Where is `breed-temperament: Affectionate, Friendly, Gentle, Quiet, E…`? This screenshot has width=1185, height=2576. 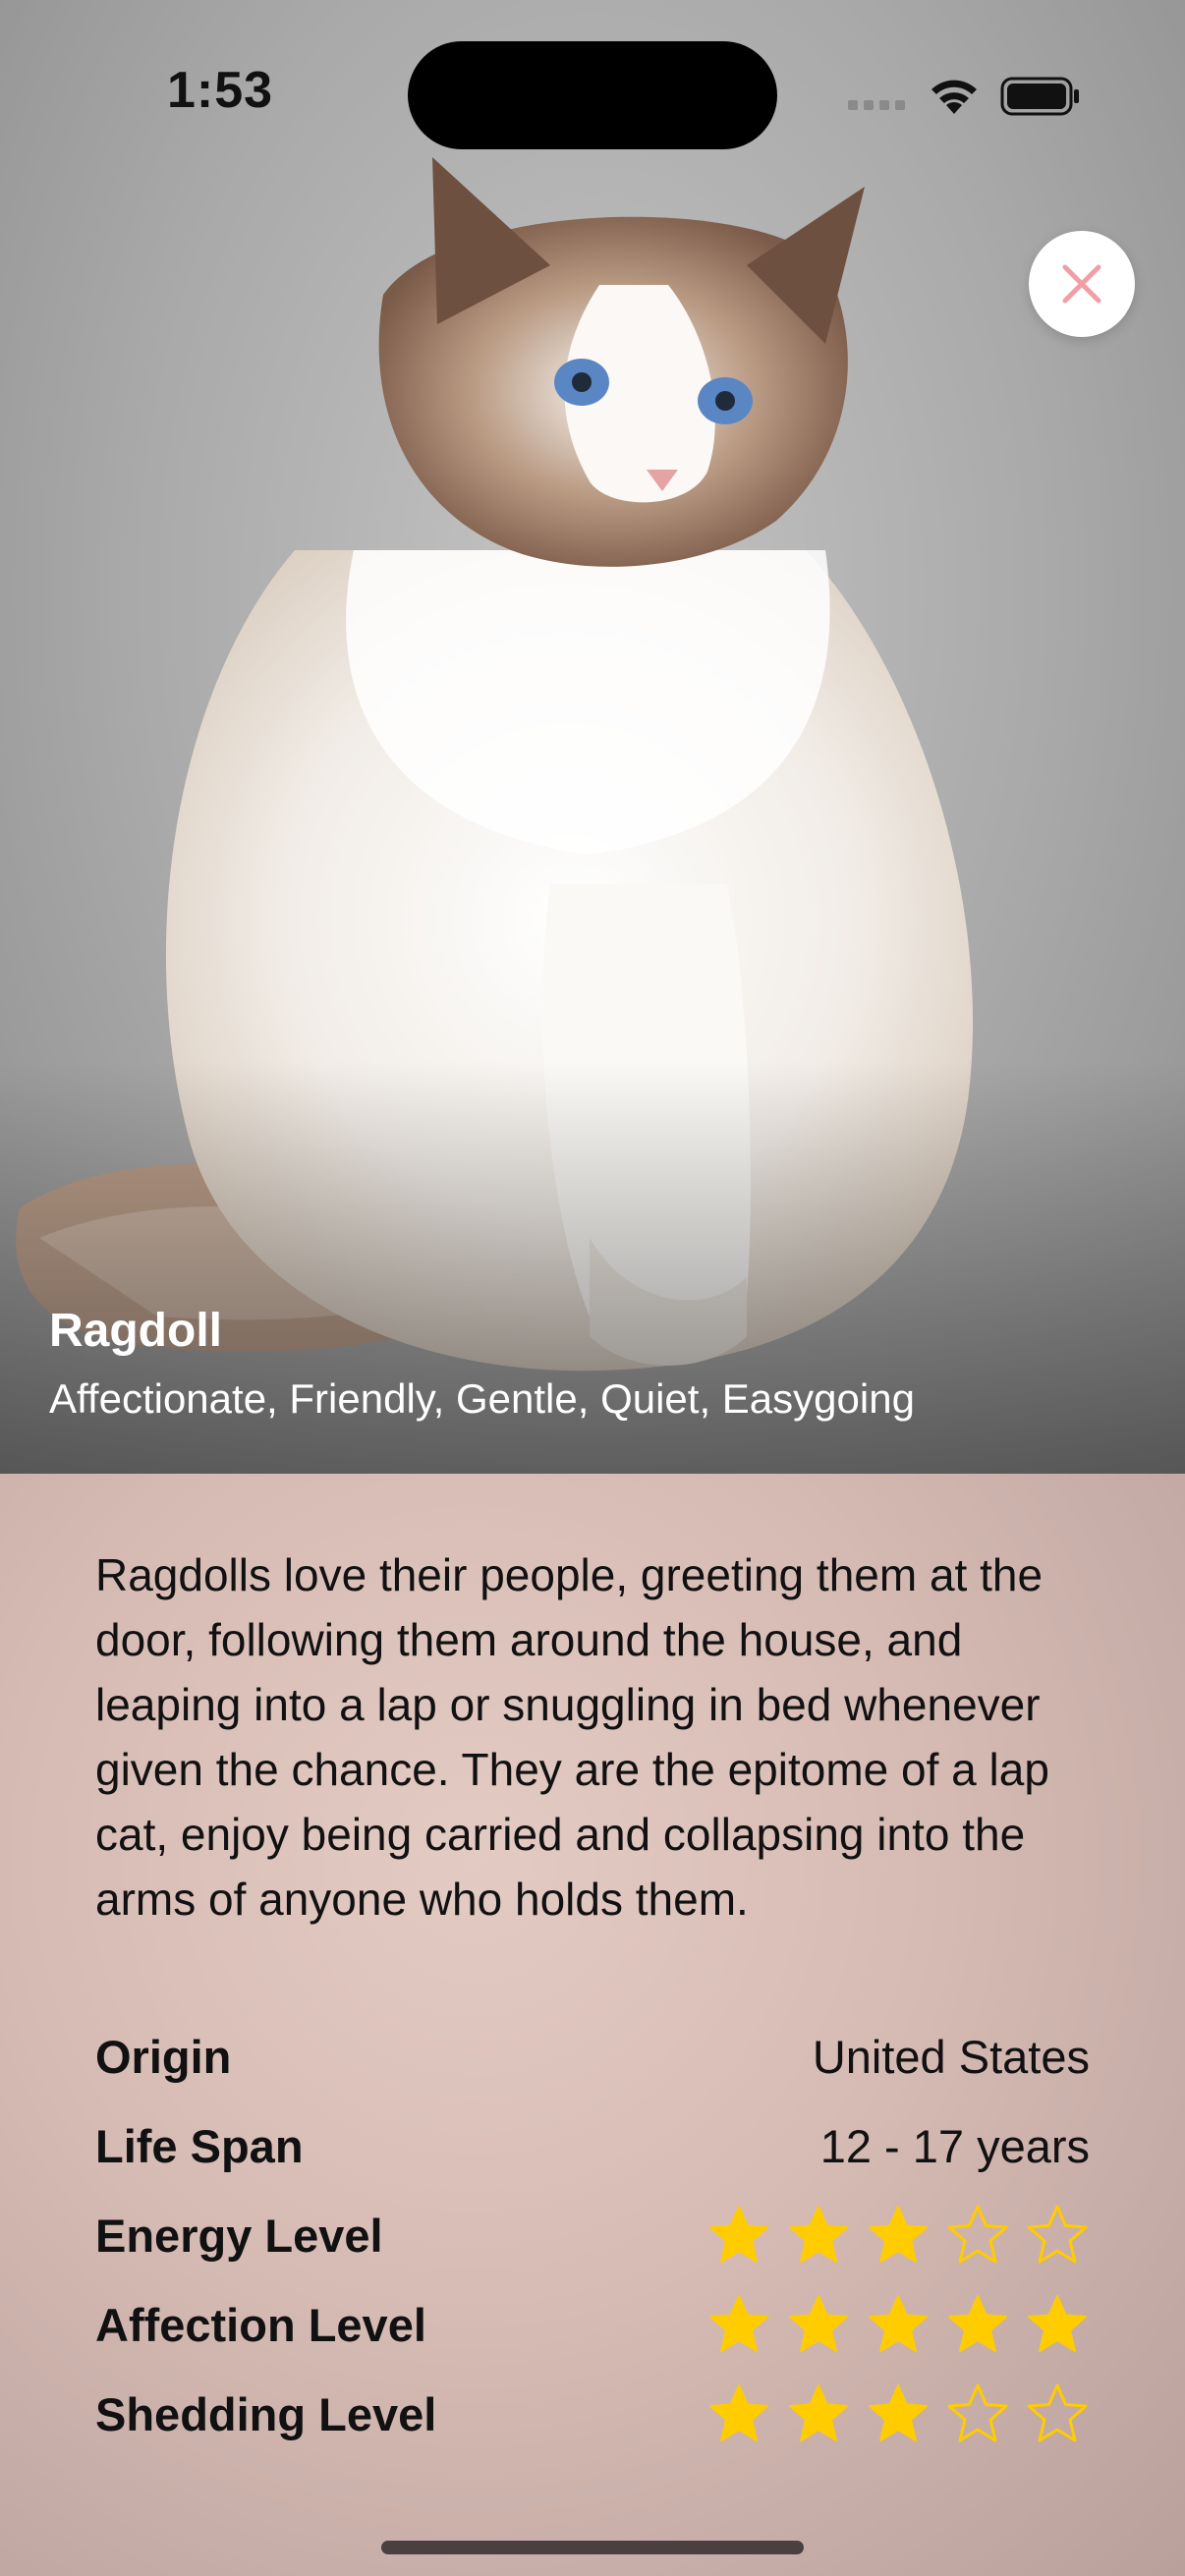
breed-temperament: Affectionate, Friendly, Gentle, Quiet, E… is located at coordinates (482, 1398).